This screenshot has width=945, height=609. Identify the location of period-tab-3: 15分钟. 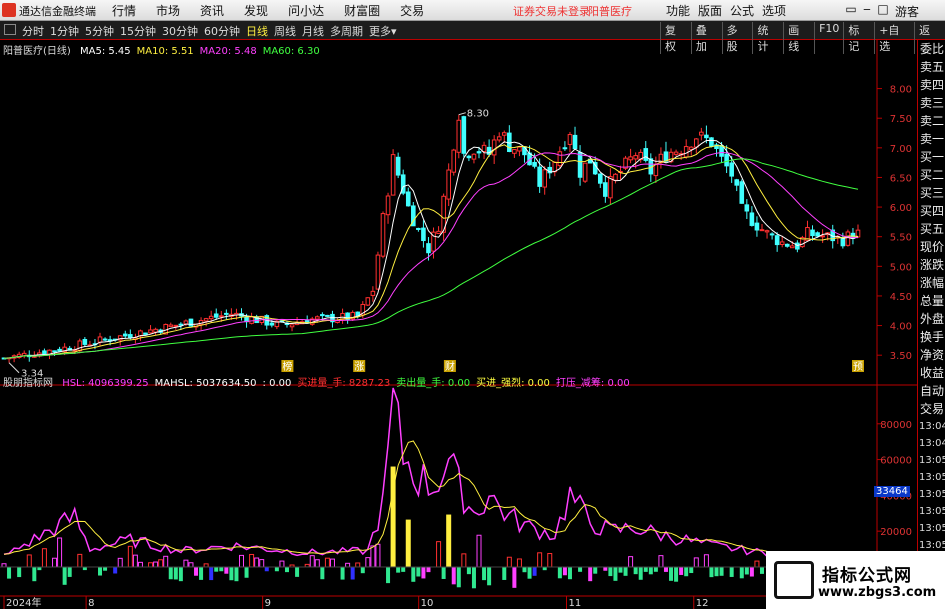
(138, 31).